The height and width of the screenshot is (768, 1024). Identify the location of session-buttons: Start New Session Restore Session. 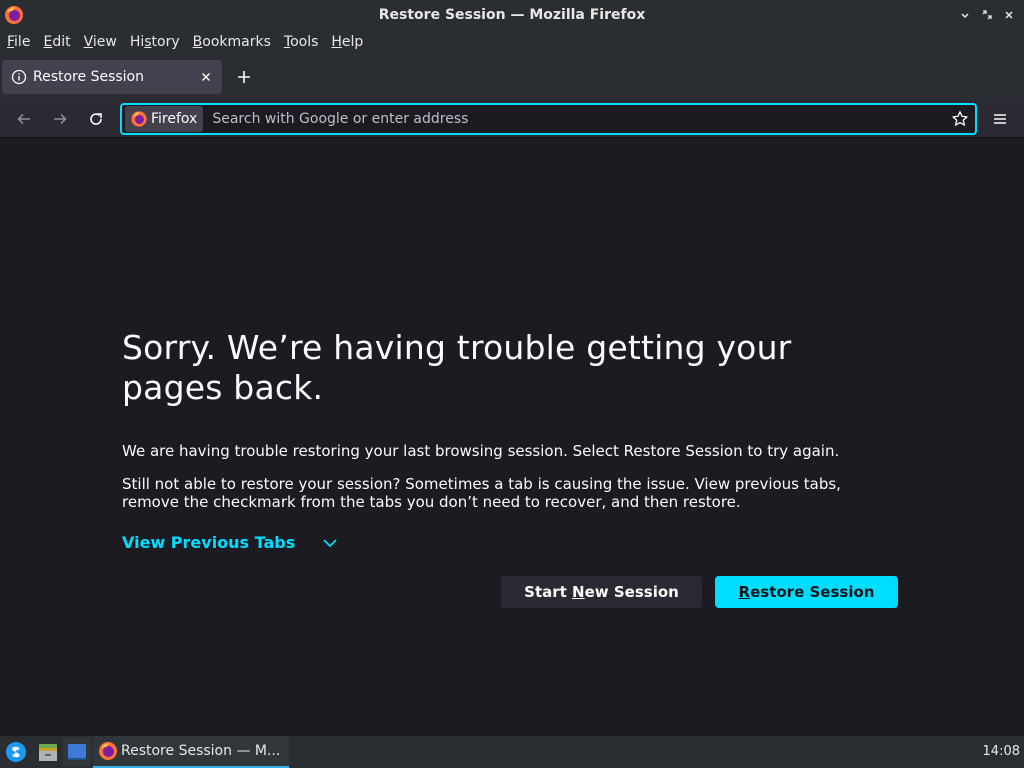
(699, 592).